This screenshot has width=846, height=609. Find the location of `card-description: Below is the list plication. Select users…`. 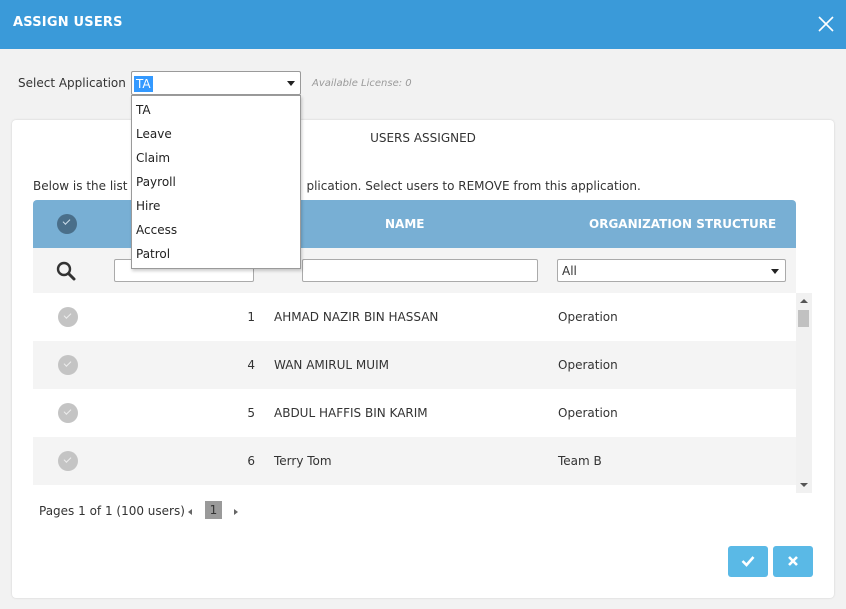

card-description: Below is the list plication. Select users… is located at coordinates (337, 186).